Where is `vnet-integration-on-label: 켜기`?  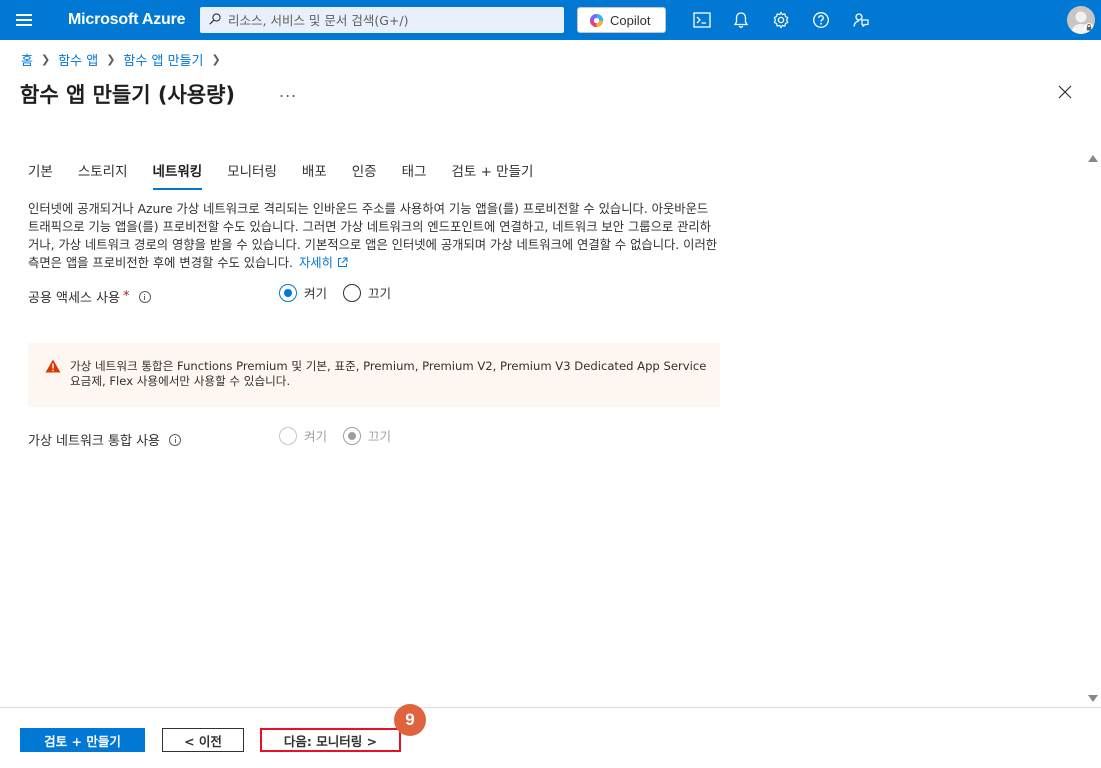
vnet-integration-on-label: 켜기 is located at coordinates (316, 436).